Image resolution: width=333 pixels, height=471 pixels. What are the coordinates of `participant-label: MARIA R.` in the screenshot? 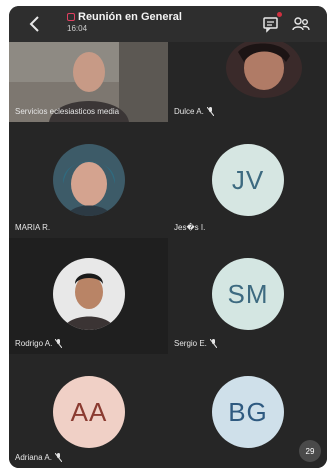 It's located at (33, 227).